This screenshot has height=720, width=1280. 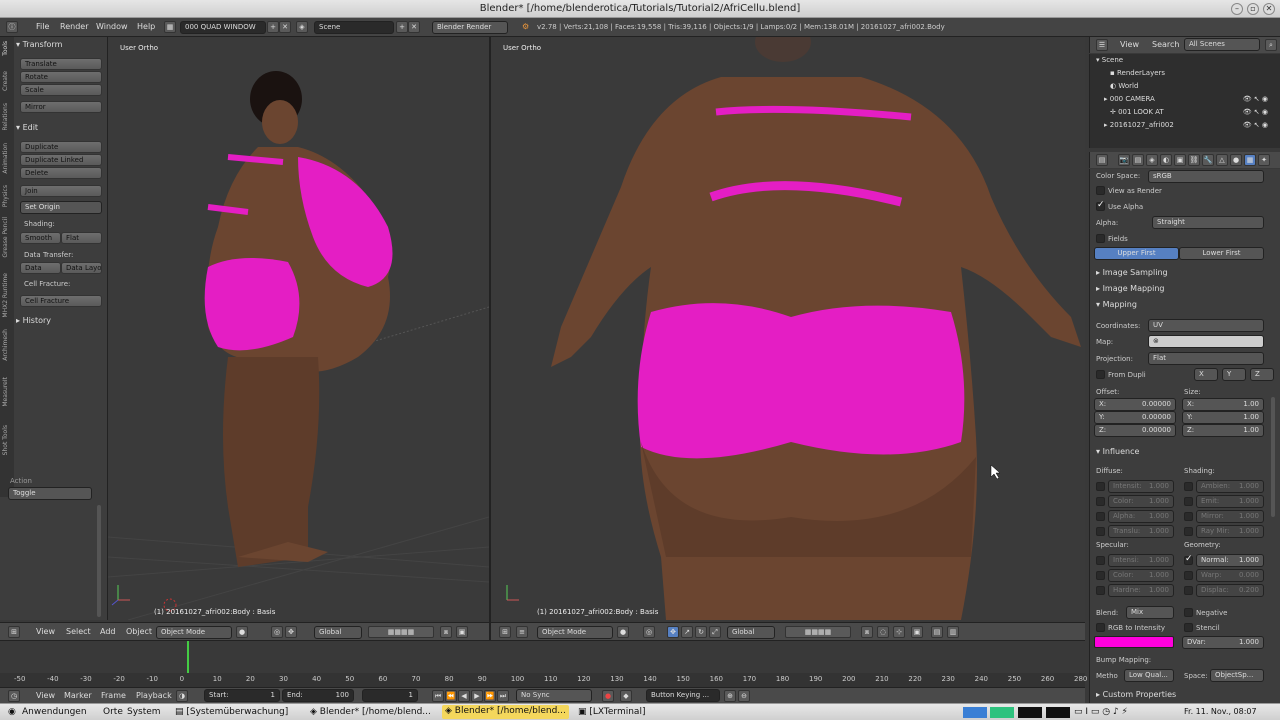 I want to click on stencil-checkbox, so click(x=1188, y=627).